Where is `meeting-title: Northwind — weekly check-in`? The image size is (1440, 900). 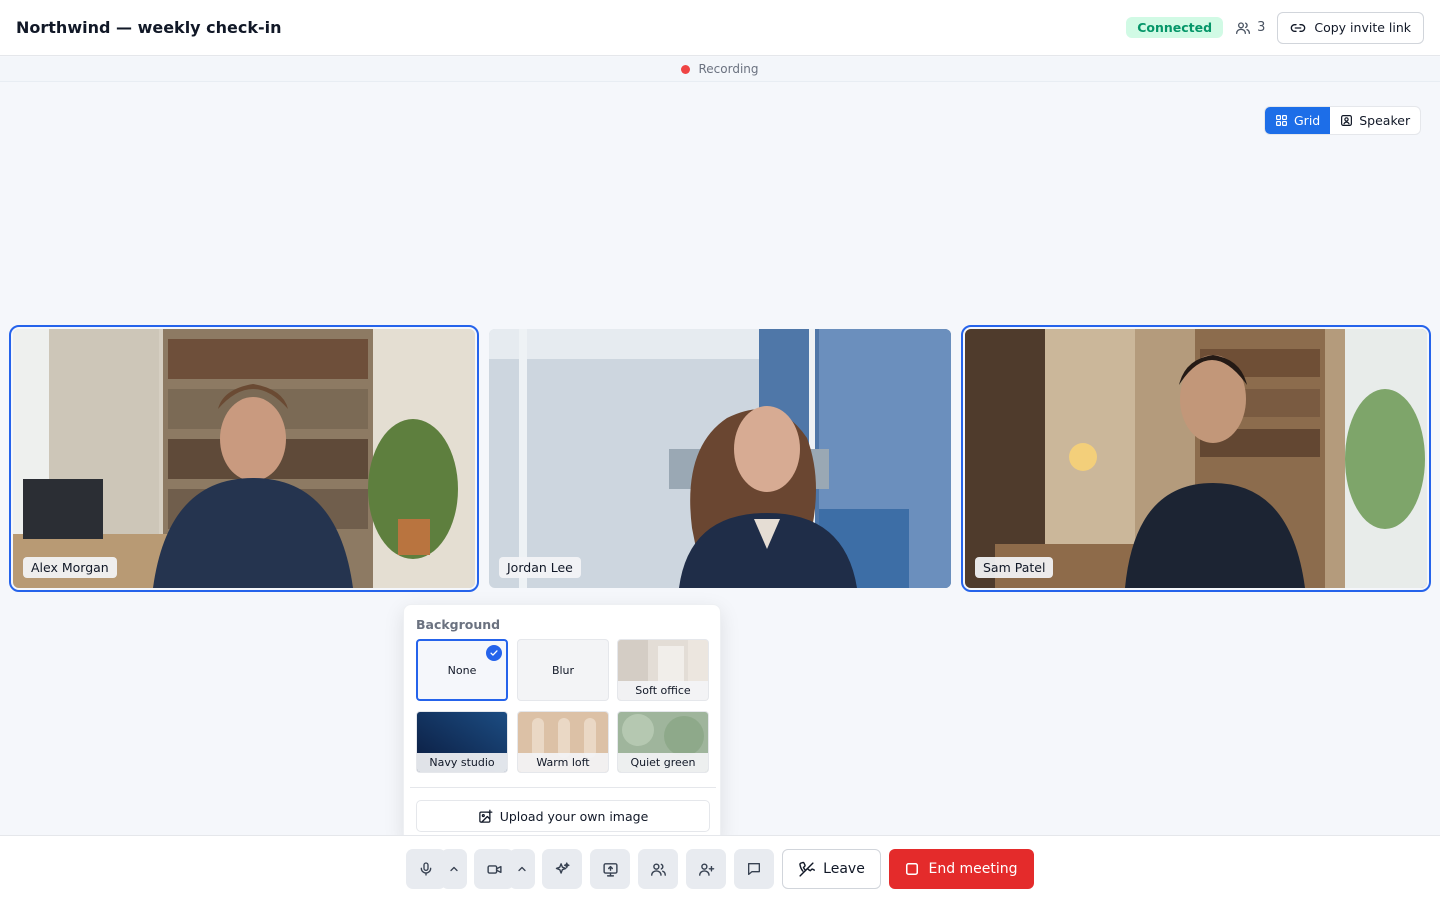 meeting-title: Northwind — weekly check-in is located at coordinates (149, 27).